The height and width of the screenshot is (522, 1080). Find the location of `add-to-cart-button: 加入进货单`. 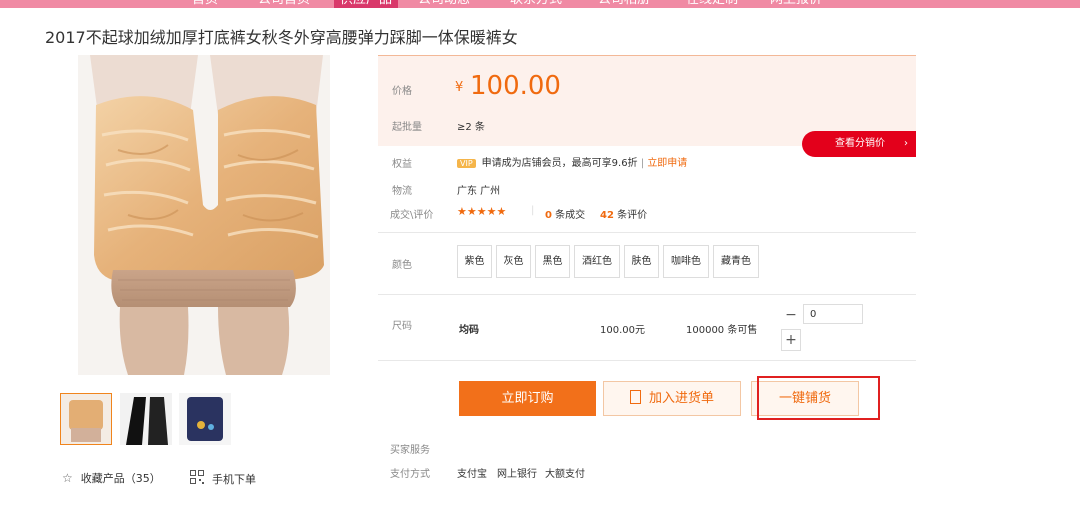

add-to-cart-button: 加入进货单 is located at coordinates (672, 398).